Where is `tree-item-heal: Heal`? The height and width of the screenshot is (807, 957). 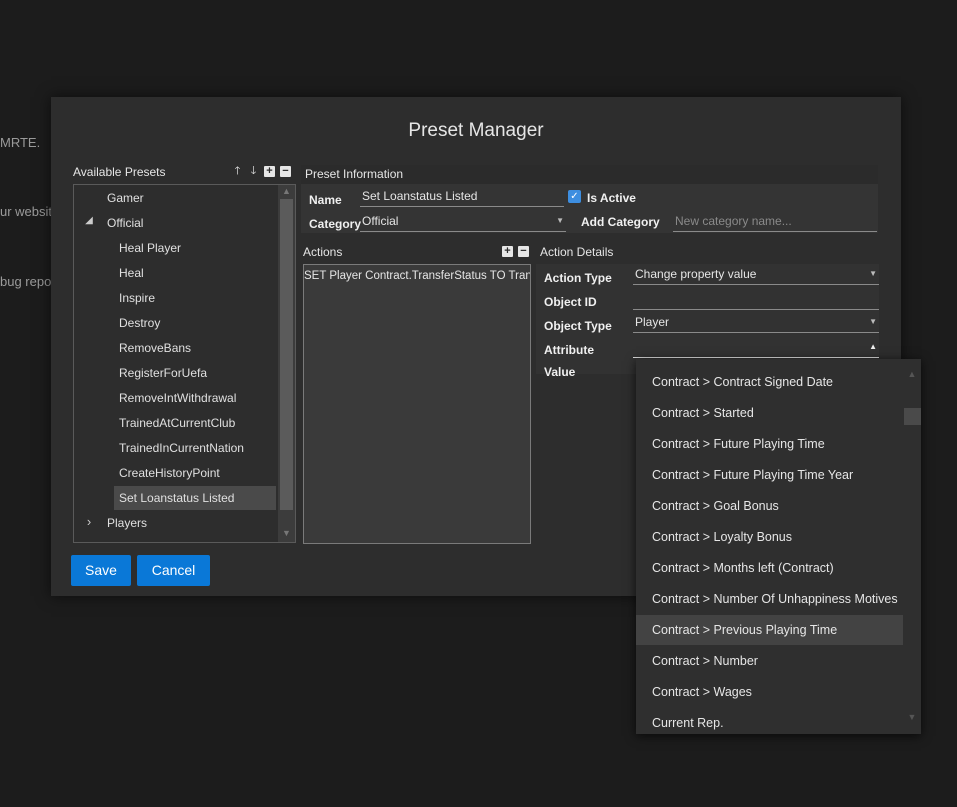 tree-item-heal: Heal is located at coordinates (131, 273).